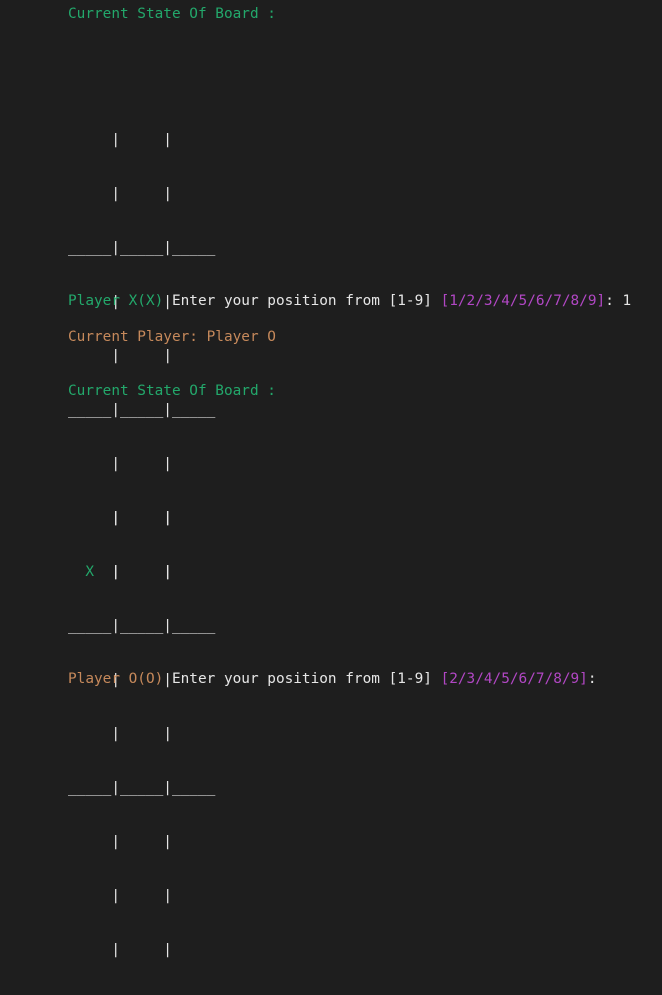 This screenshot has height=995, width=662. I want to click on board-1-row-1-mid: | |, so click(141, 194).